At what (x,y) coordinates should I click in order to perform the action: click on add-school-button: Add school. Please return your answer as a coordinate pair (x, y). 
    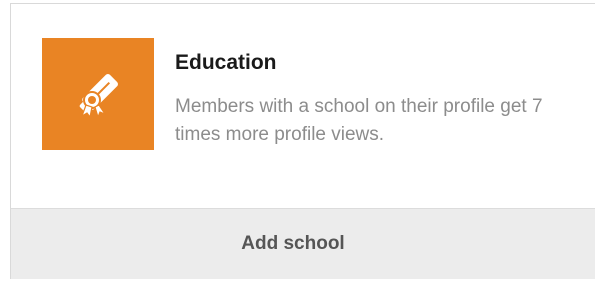
    Looking at the image, I should click on (292, 244).